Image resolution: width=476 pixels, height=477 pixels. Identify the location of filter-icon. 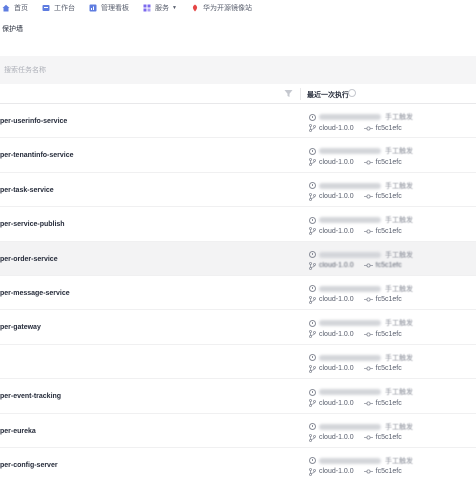
(288, 93).